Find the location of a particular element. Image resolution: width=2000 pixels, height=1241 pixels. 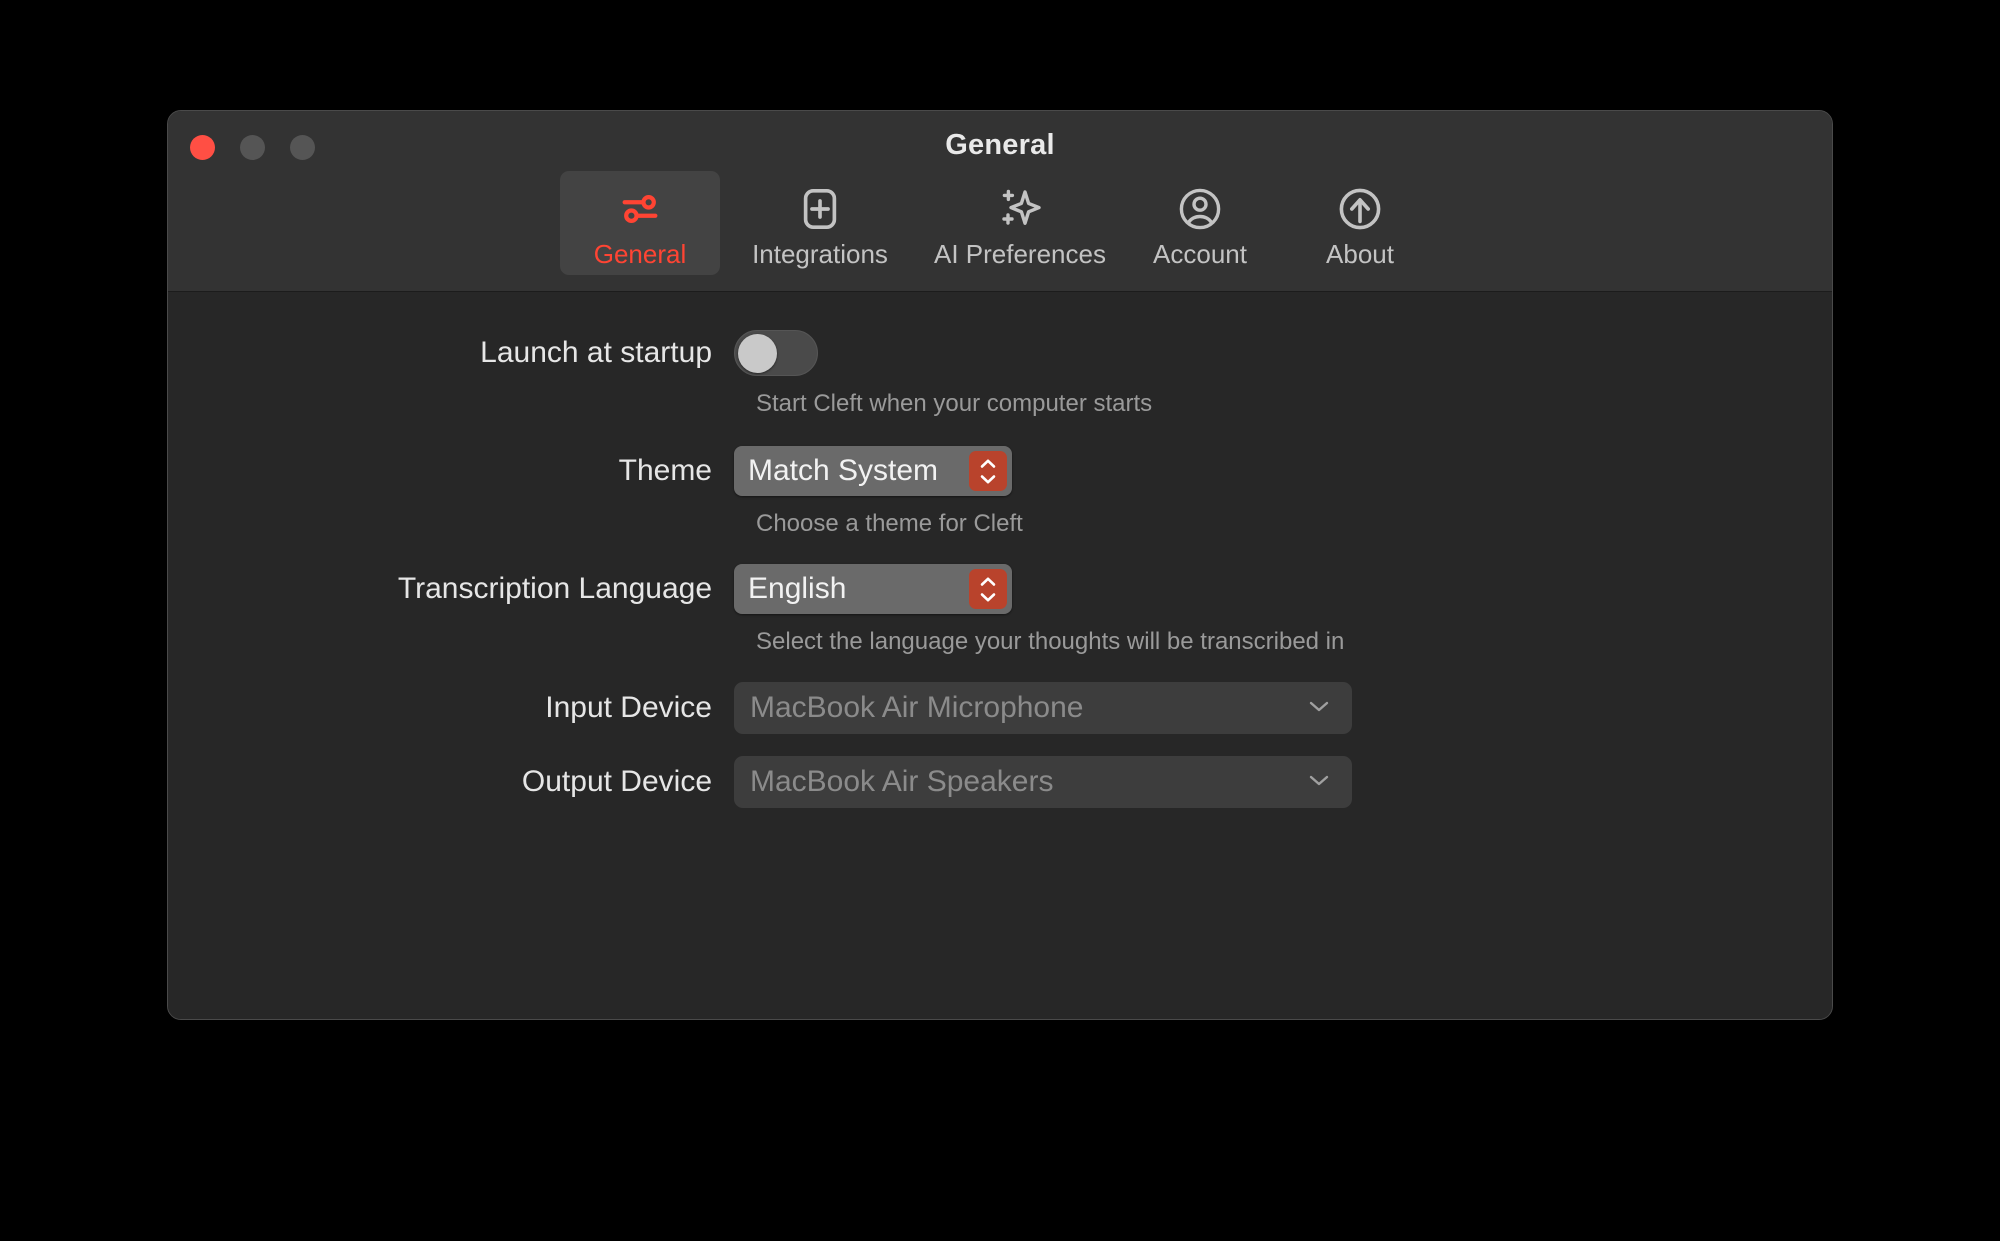

person-circle-icon is located at coordinates (1200, 209).